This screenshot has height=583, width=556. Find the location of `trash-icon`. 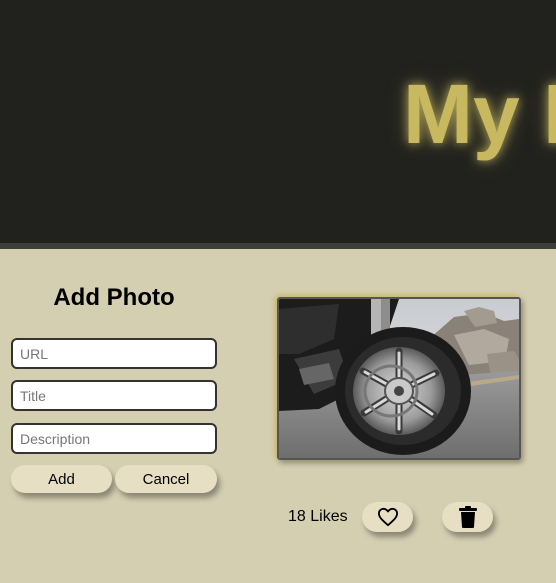

trash-icon is located at coordinates (467, 517).